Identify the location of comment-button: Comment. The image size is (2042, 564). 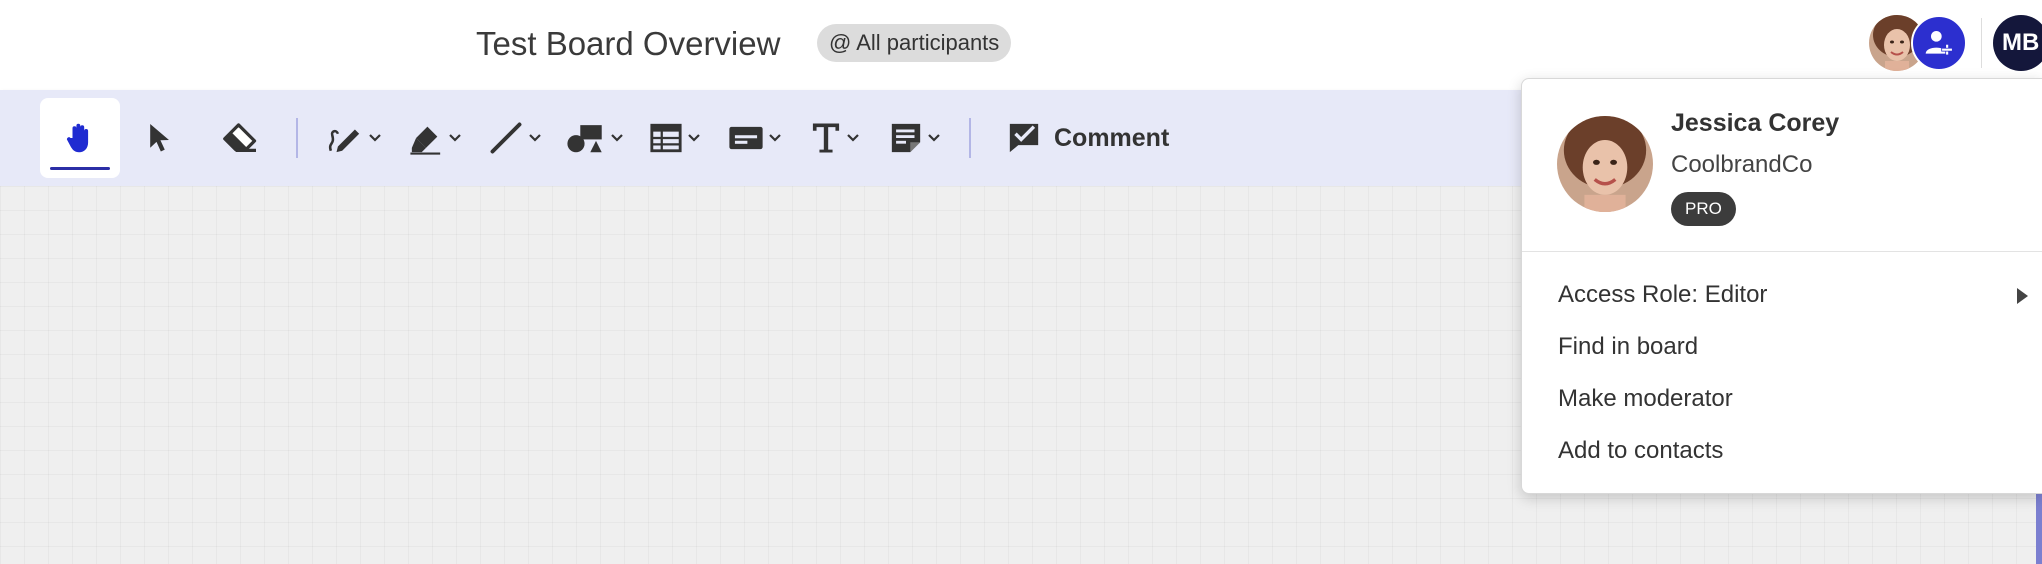
(1087, 138).